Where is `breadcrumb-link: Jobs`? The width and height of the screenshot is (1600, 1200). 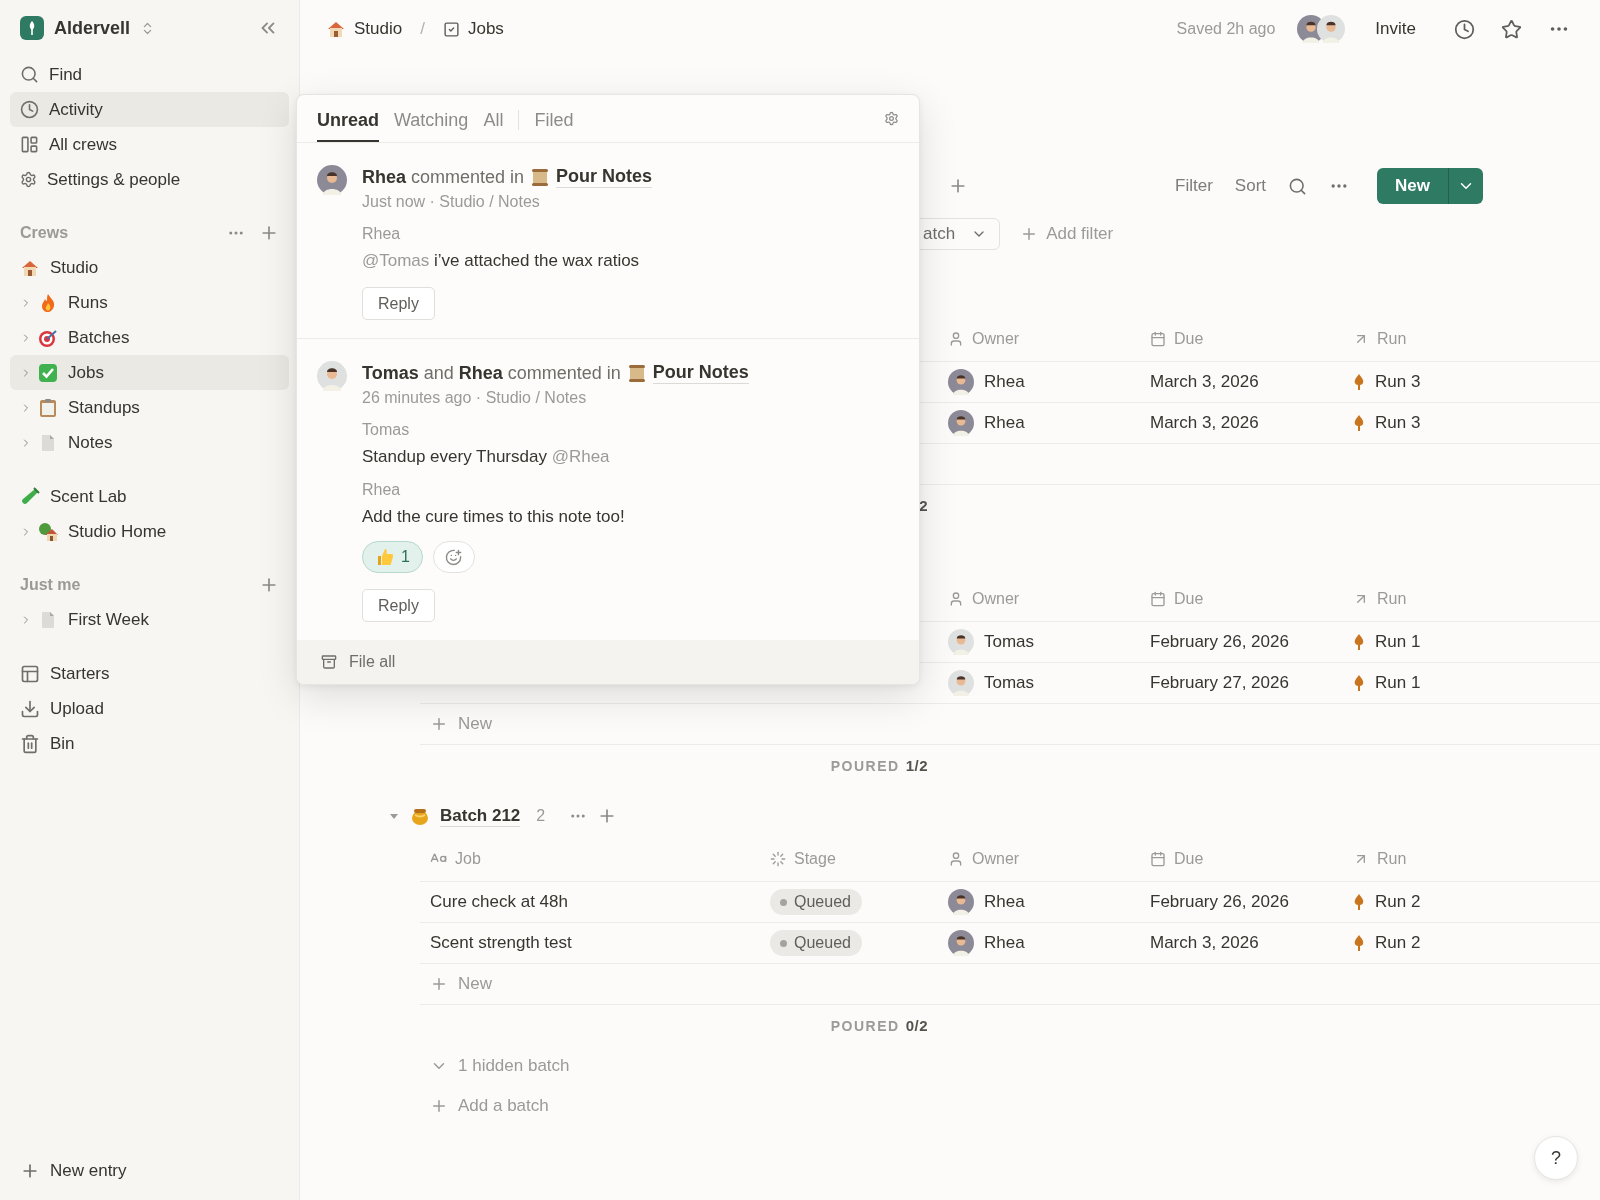
breadcrumb-link: Jobs is located at coordinates (473, 29).